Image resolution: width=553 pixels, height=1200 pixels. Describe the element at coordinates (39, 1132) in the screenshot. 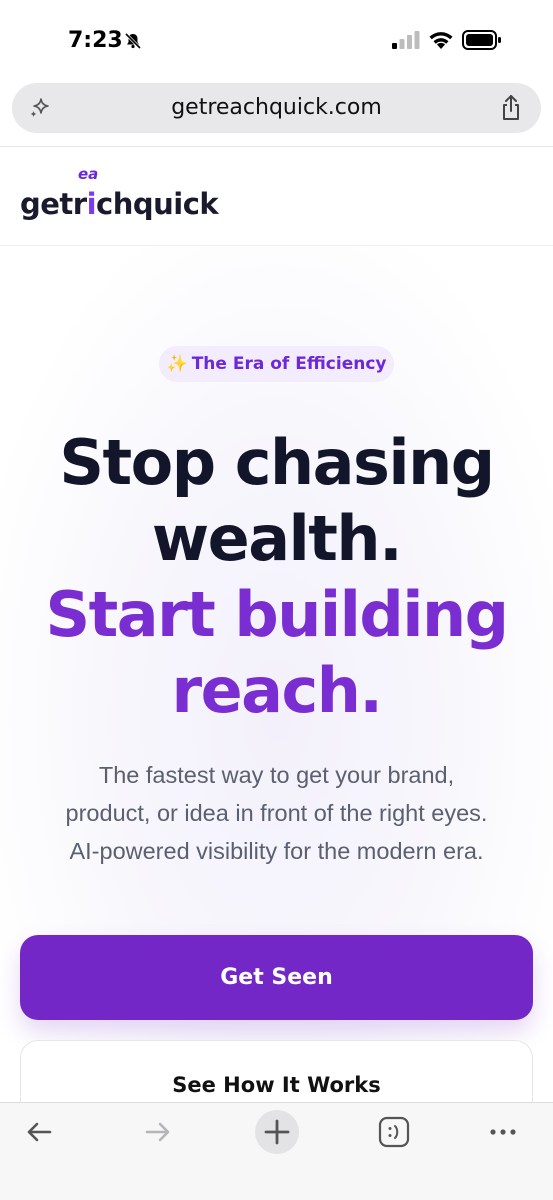

I see `back-icon` at that location.